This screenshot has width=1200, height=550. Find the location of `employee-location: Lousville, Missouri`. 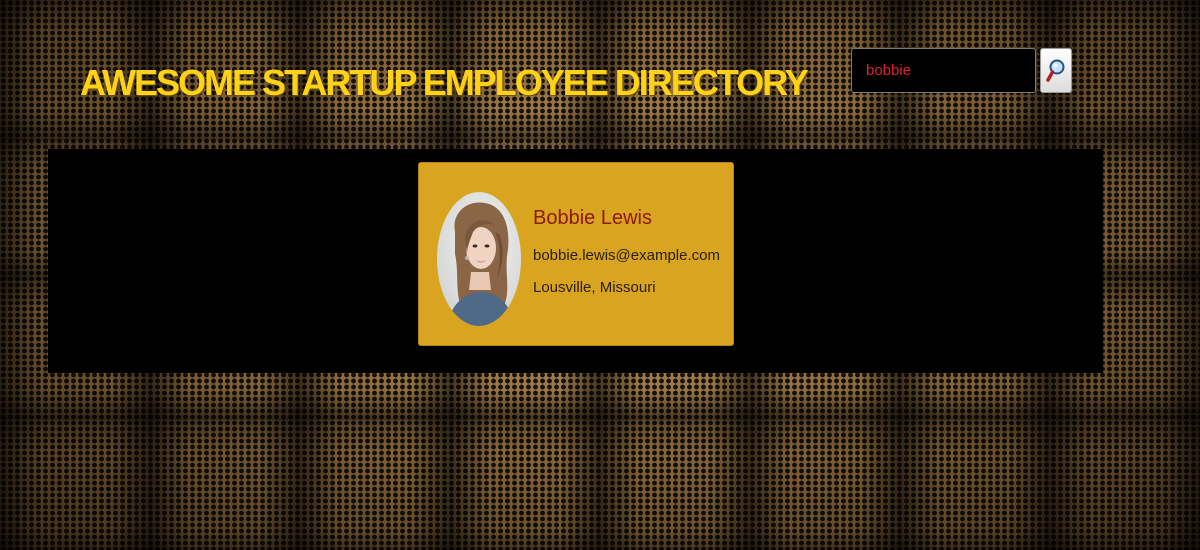

employee-location: Lousville, Missouri is located at coordinates (594, 287).